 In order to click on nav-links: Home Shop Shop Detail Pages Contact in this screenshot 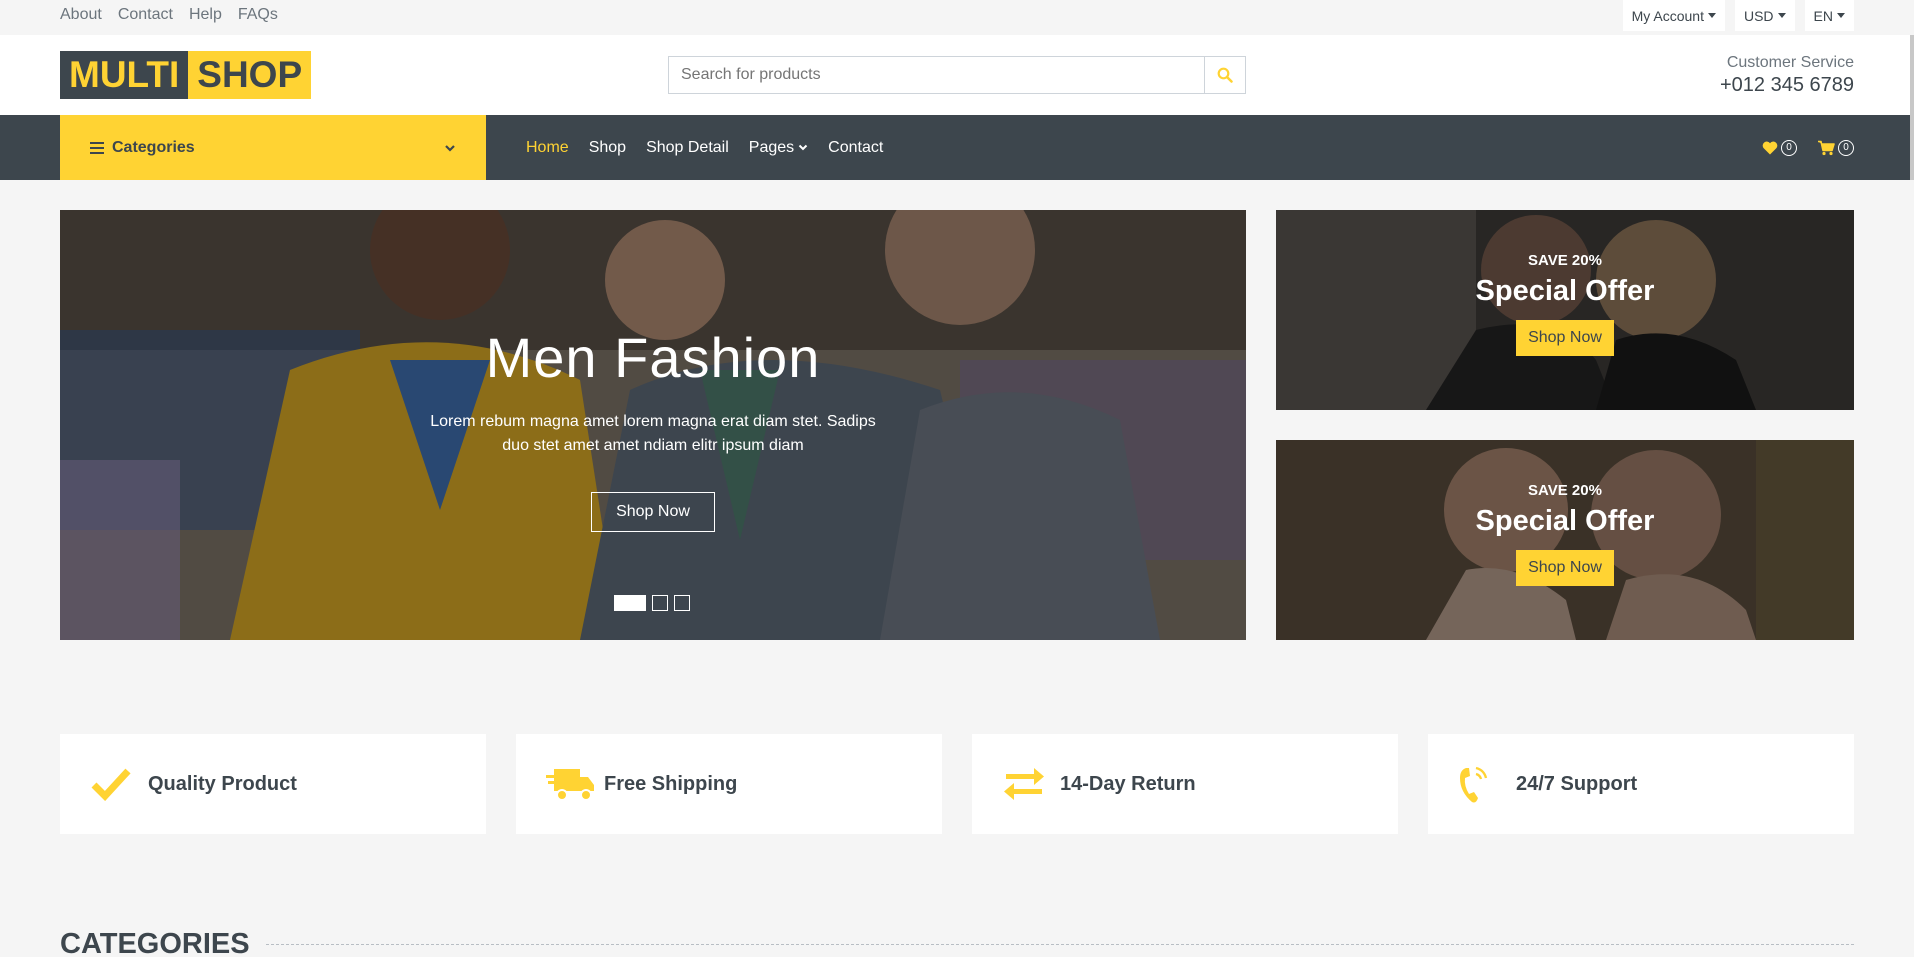, I will do `click(704, 147)`.